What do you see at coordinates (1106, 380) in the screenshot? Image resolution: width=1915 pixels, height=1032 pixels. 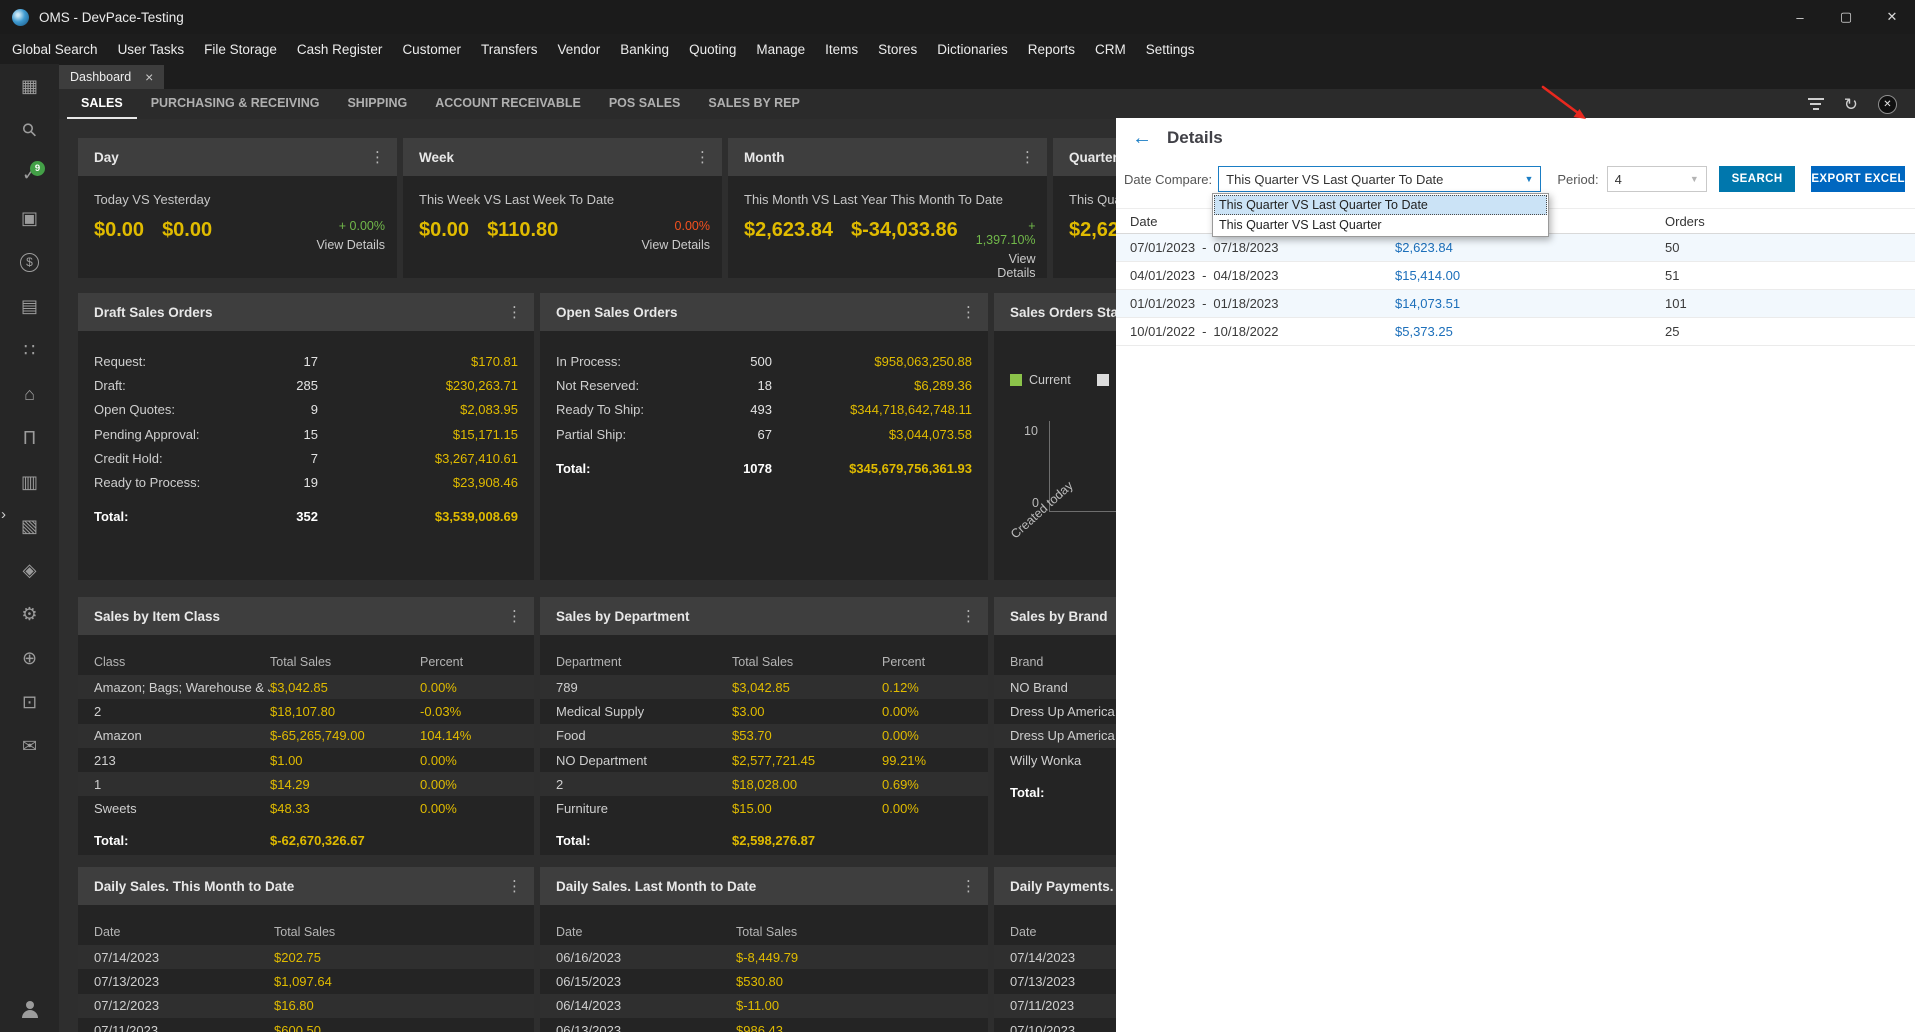 I see `chart-legend-item` at bounding box center [1106, 380].